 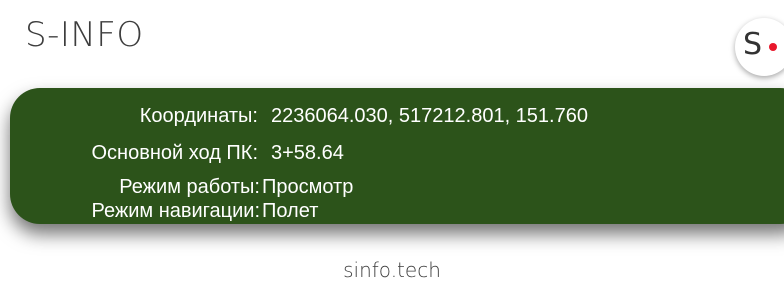 I want to click on navigation-mode-value: Полет, so click(x=290, y=211).